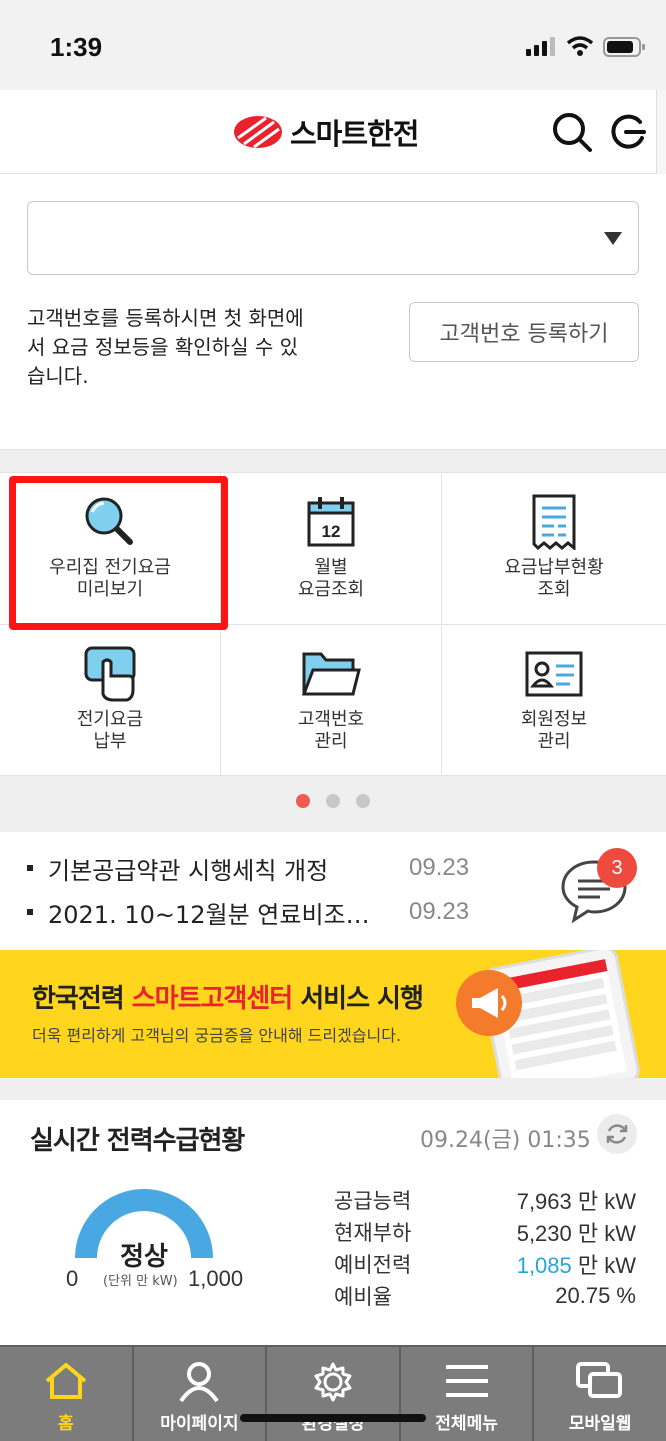 The image size is (666, 1441). I want to click on highlight-box, so click(118, 553).